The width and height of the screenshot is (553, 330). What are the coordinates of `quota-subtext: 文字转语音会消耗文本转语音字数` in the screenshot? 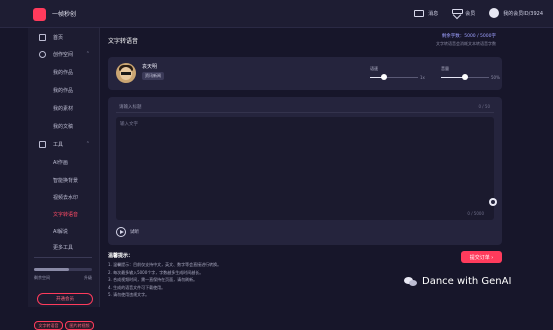 It's located at (466, 43).